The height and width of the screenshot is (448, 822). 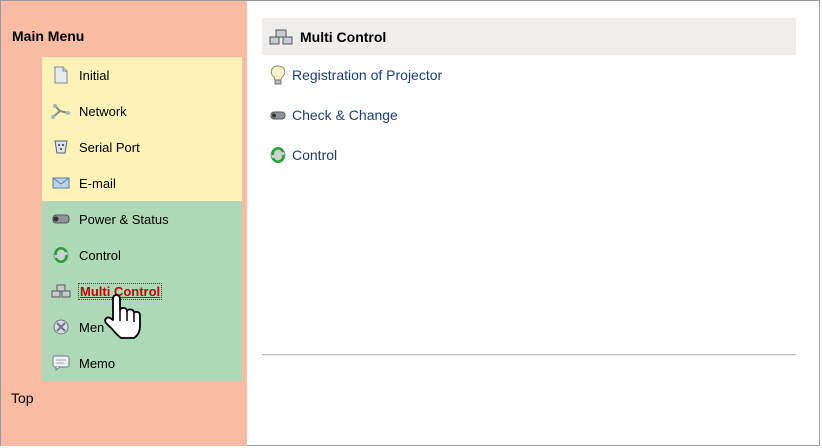 What do you see at coordinates (142, 183) in the screenshot?
I see `sidebar-item-email: E-mail` at bounding box center [142, 183].